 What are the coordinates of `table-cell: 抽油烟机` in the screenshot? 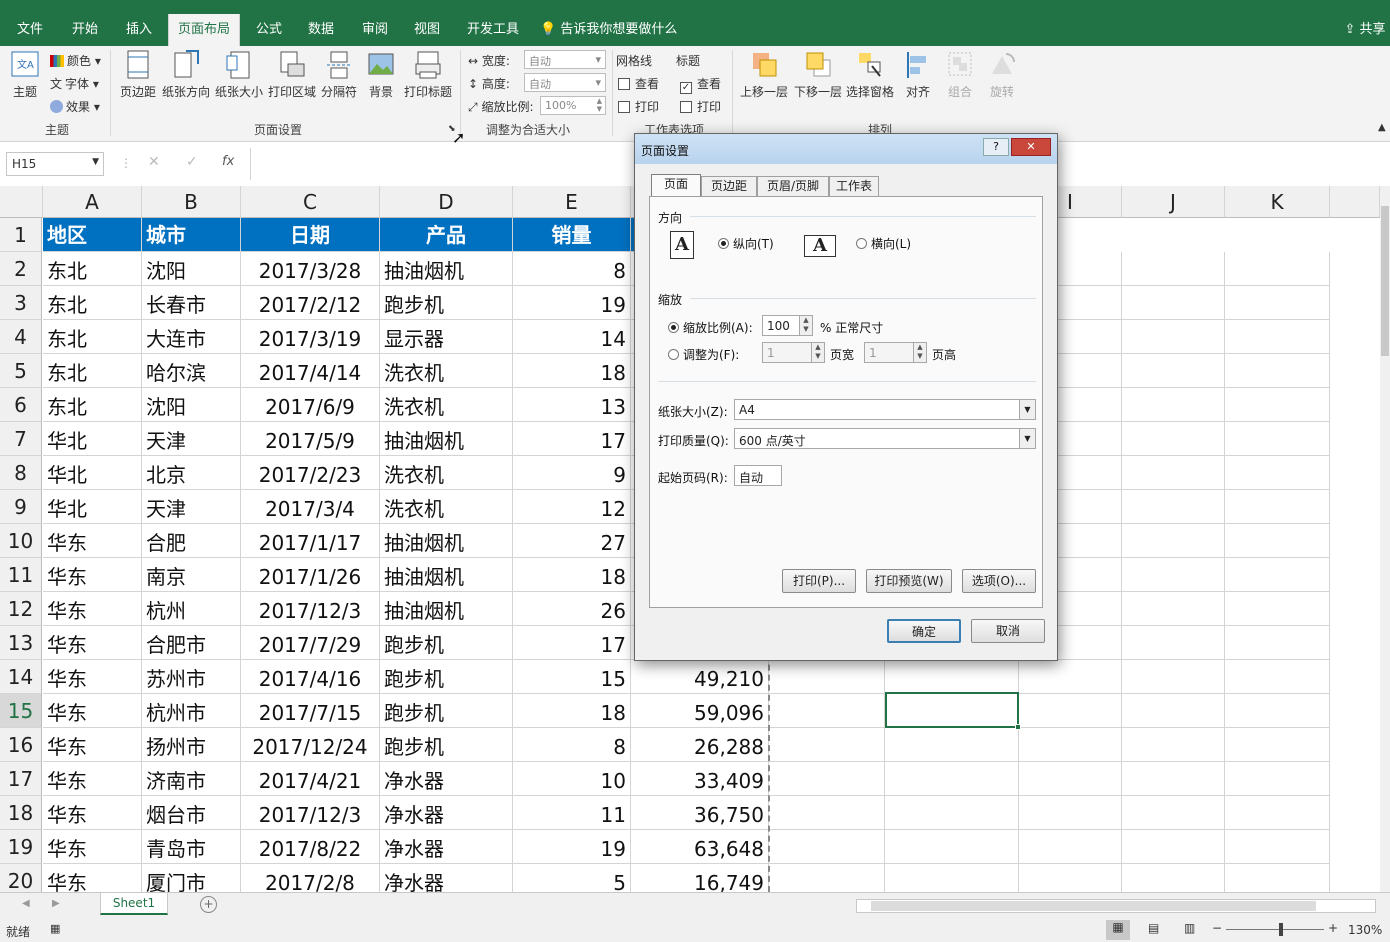 It's located at (446, 609).